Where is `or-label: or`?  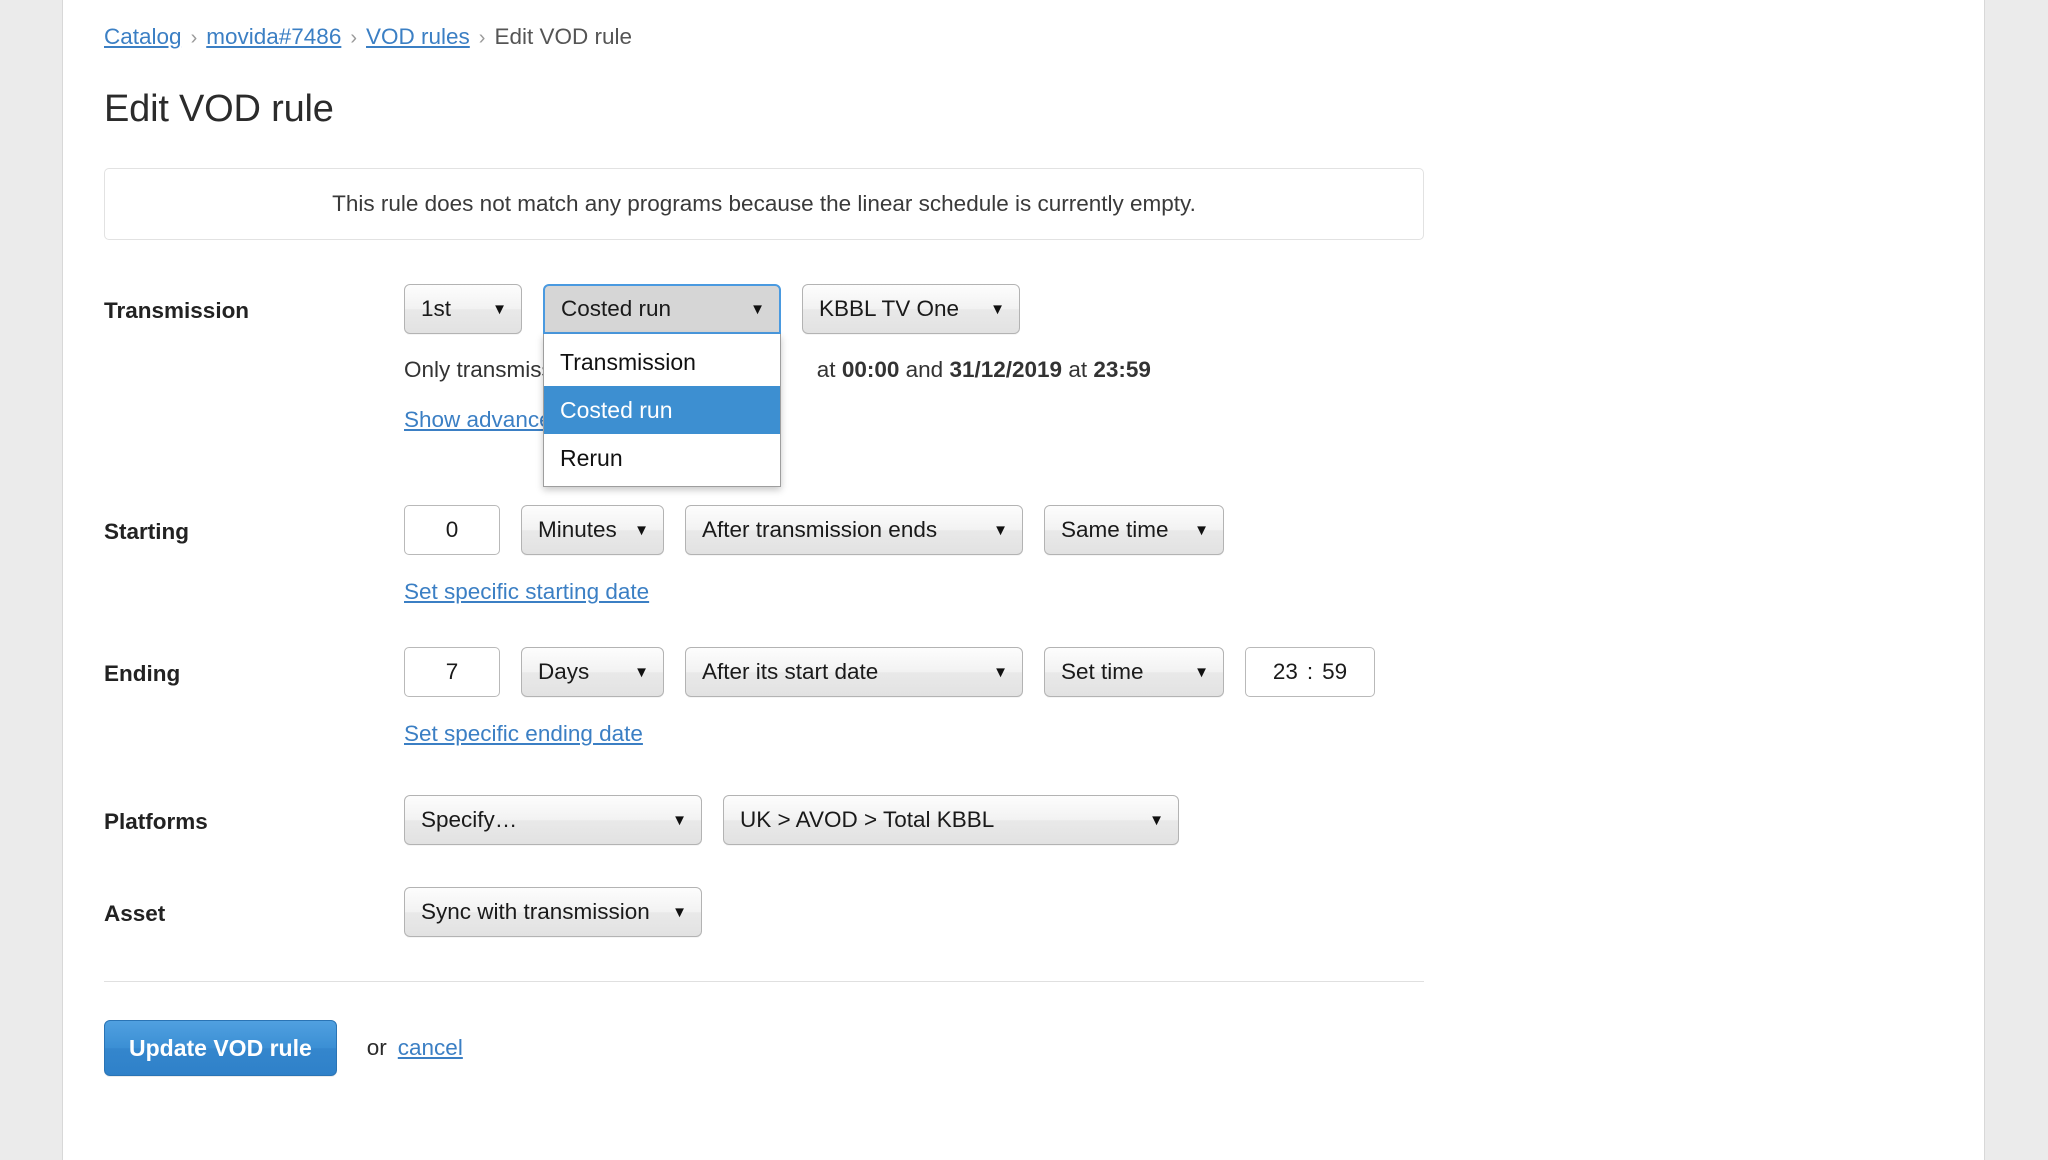
or-label: or is located at coordinates (376, 1048).